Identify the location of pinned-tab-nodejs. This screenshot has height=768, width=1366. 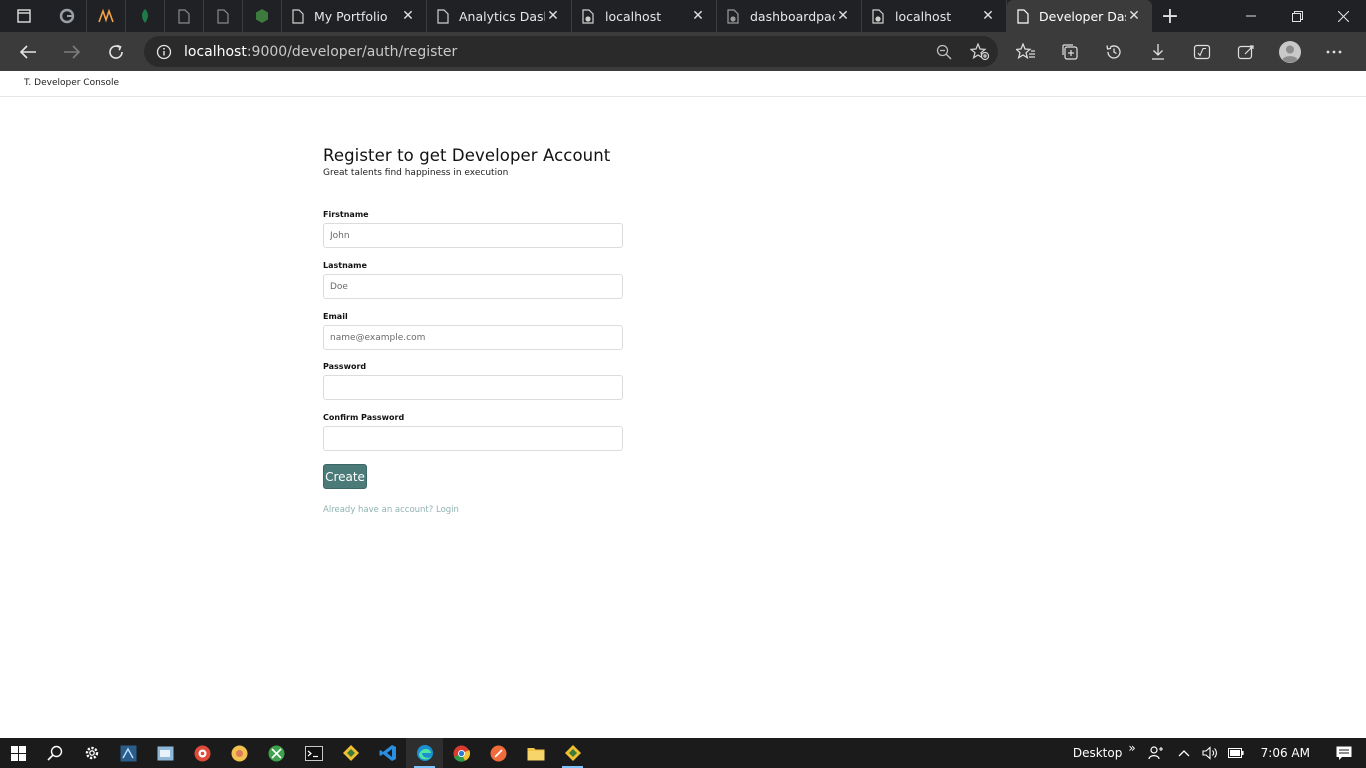
(262, 16).